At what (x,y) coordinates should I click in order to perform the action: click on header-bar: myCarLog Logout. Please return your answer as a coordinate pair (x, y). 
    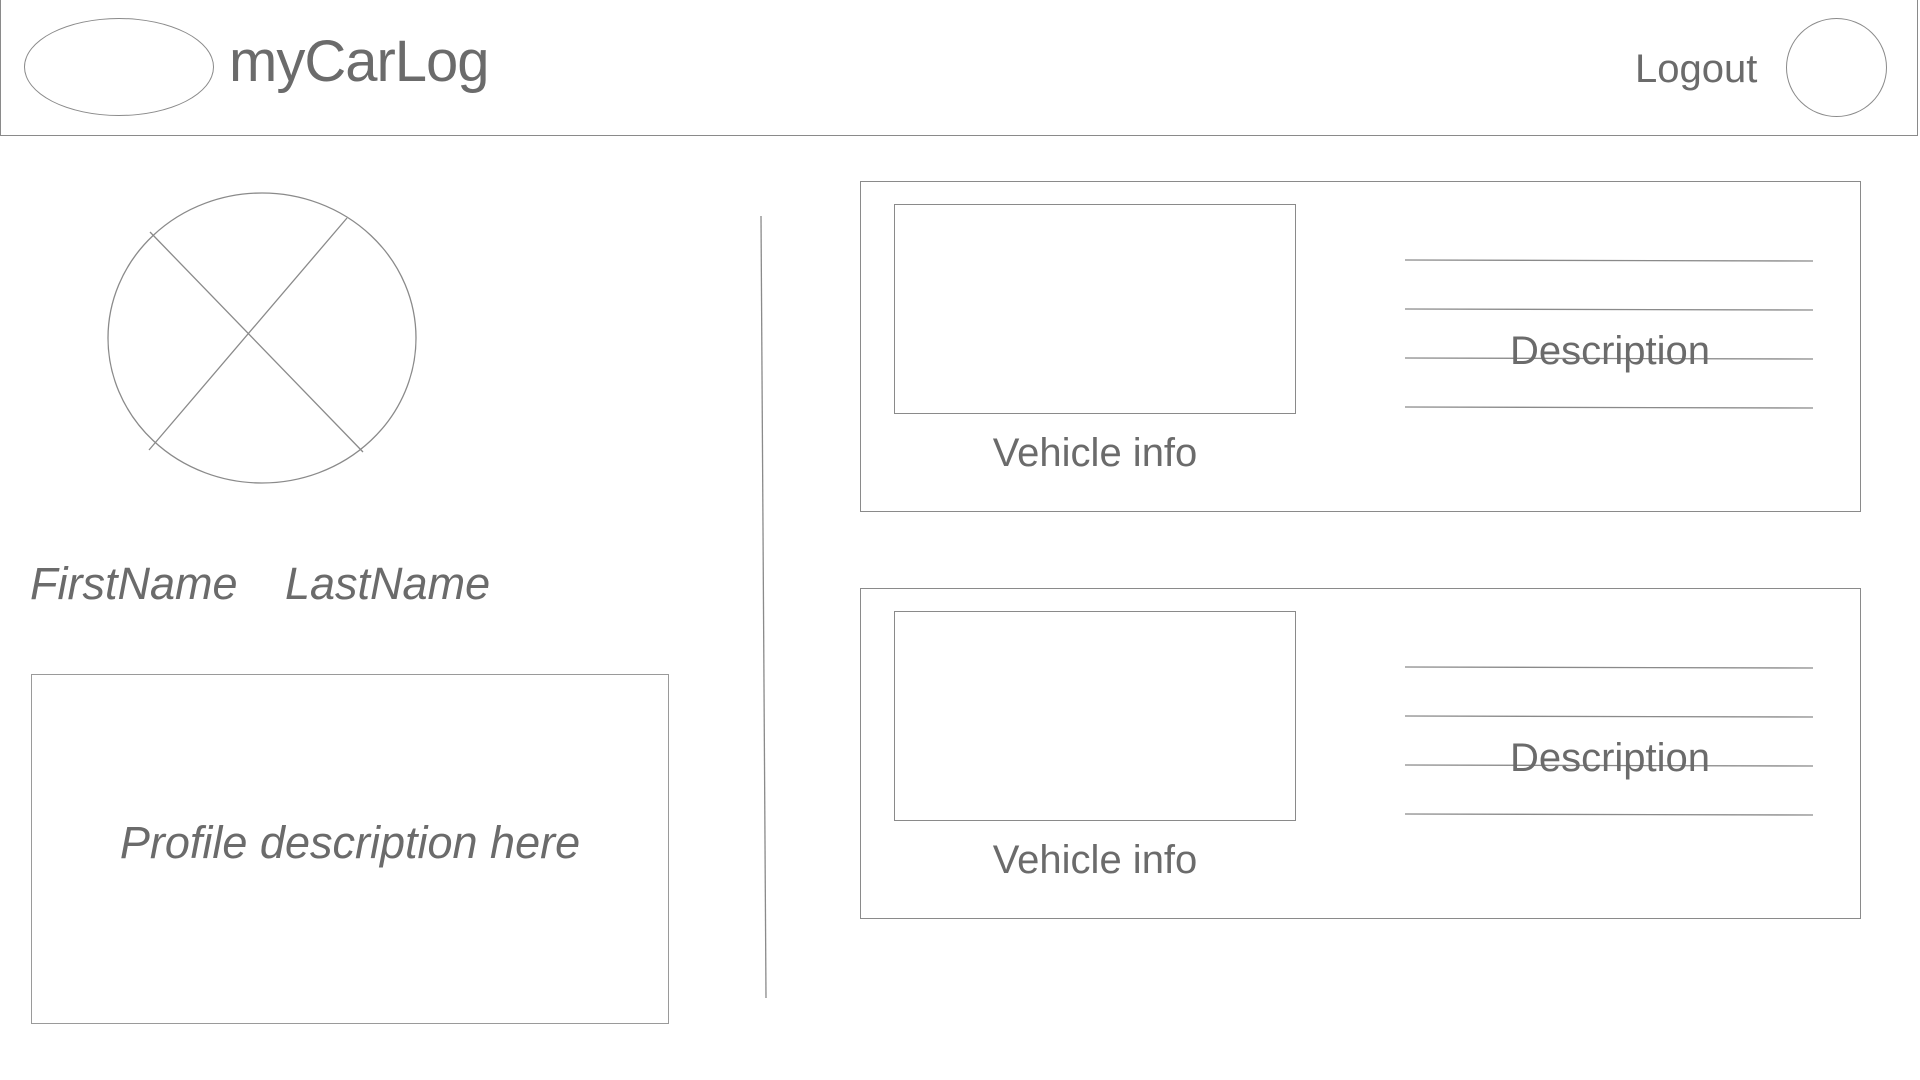
    Looking at the image, I should click on (959, 68).